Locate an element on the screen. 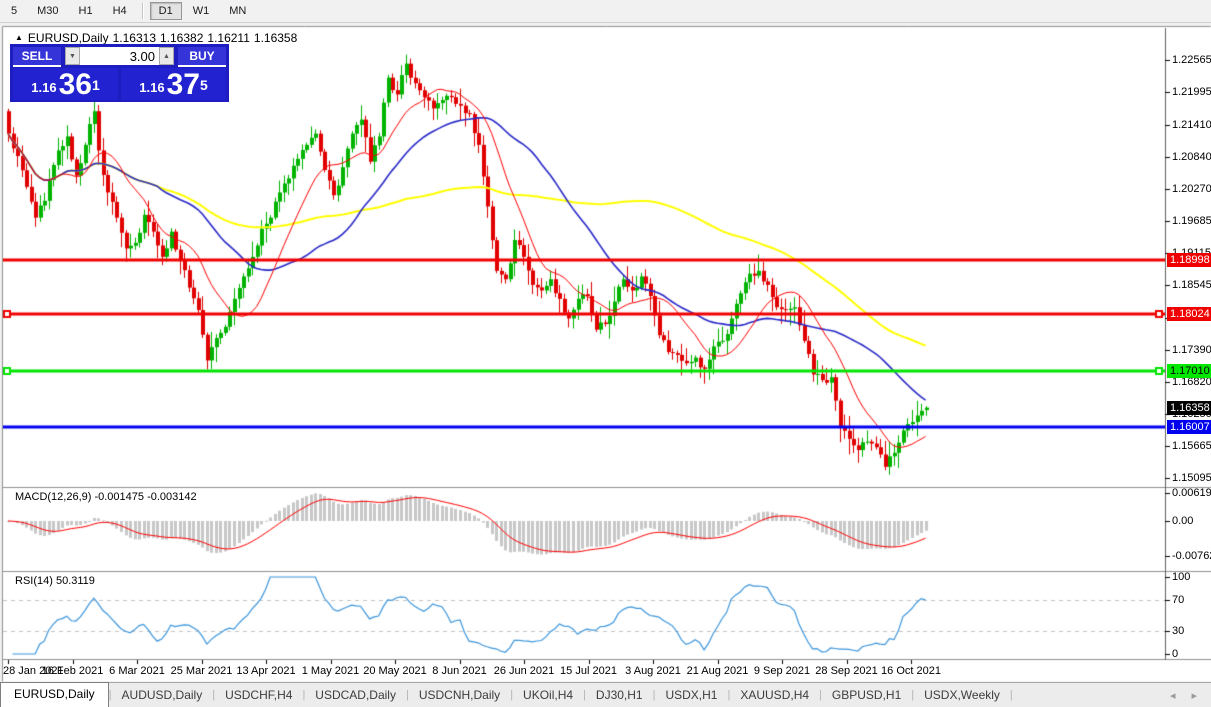 This screenshot has width=1211, height=707. date-tick-label: 9 Sep 2021 is located at coordinates (782, 671).